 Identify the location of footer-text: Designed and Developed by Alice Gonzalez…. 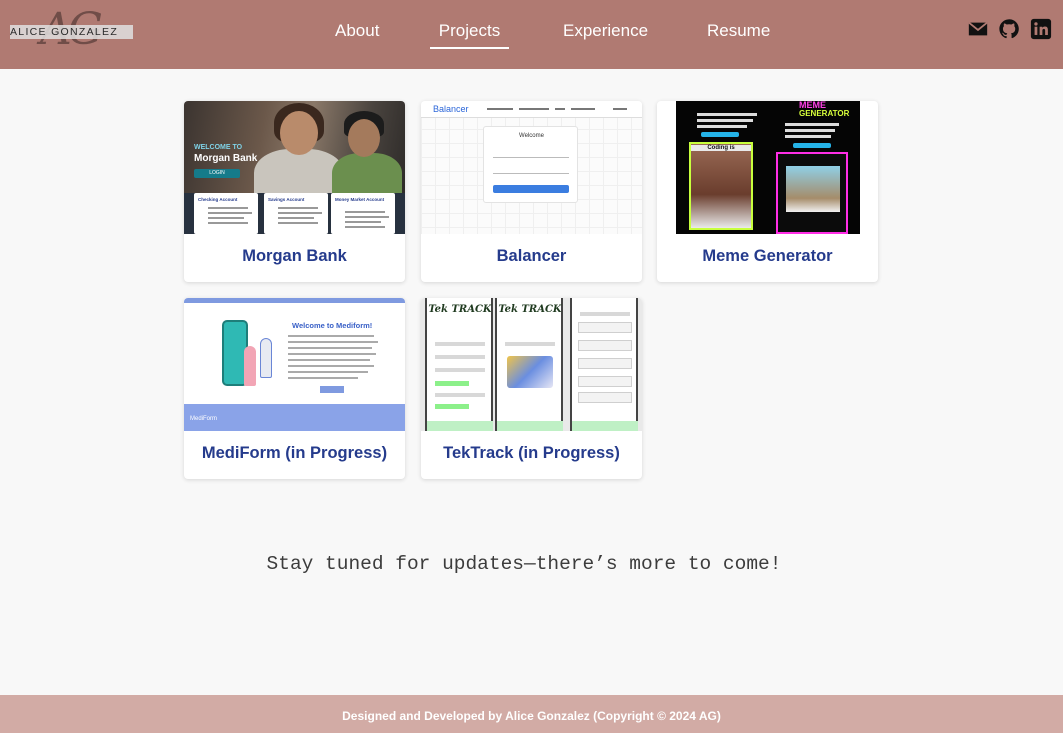
(531, 716).